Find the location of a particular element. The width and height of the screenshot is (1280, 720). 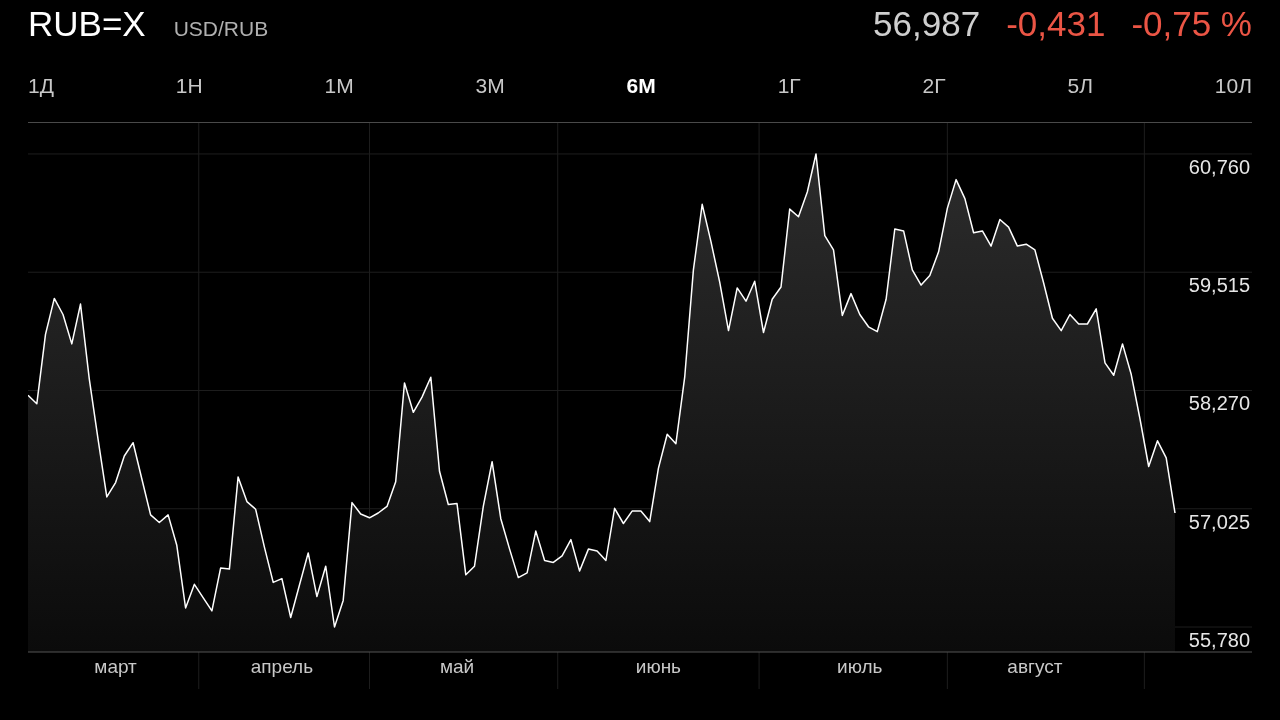

x-axis-label: апрель is located at coordinates (282, 666).